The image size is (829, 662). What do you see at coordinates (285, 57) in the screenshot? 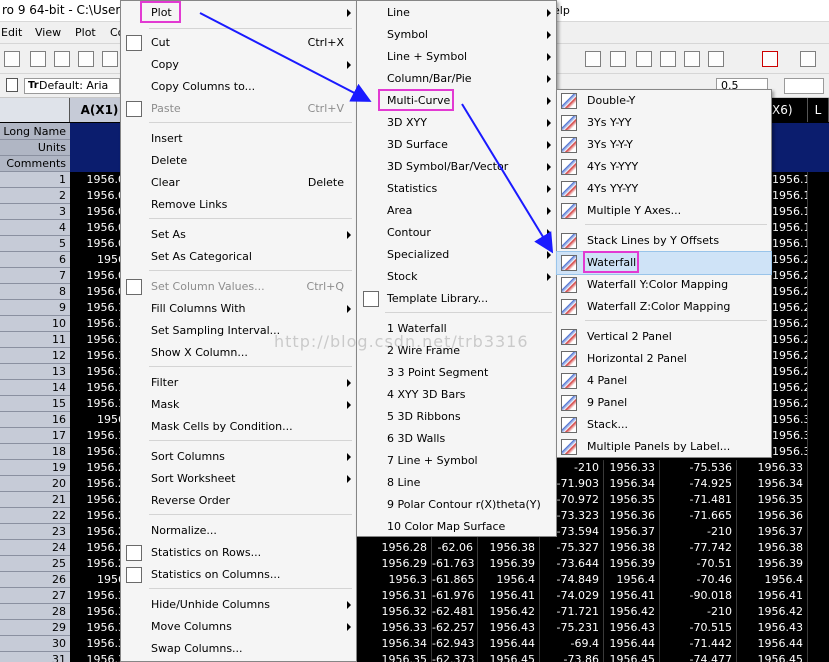
I see `arrow-plot-to-multicurve` at bounding box center [285, 57].